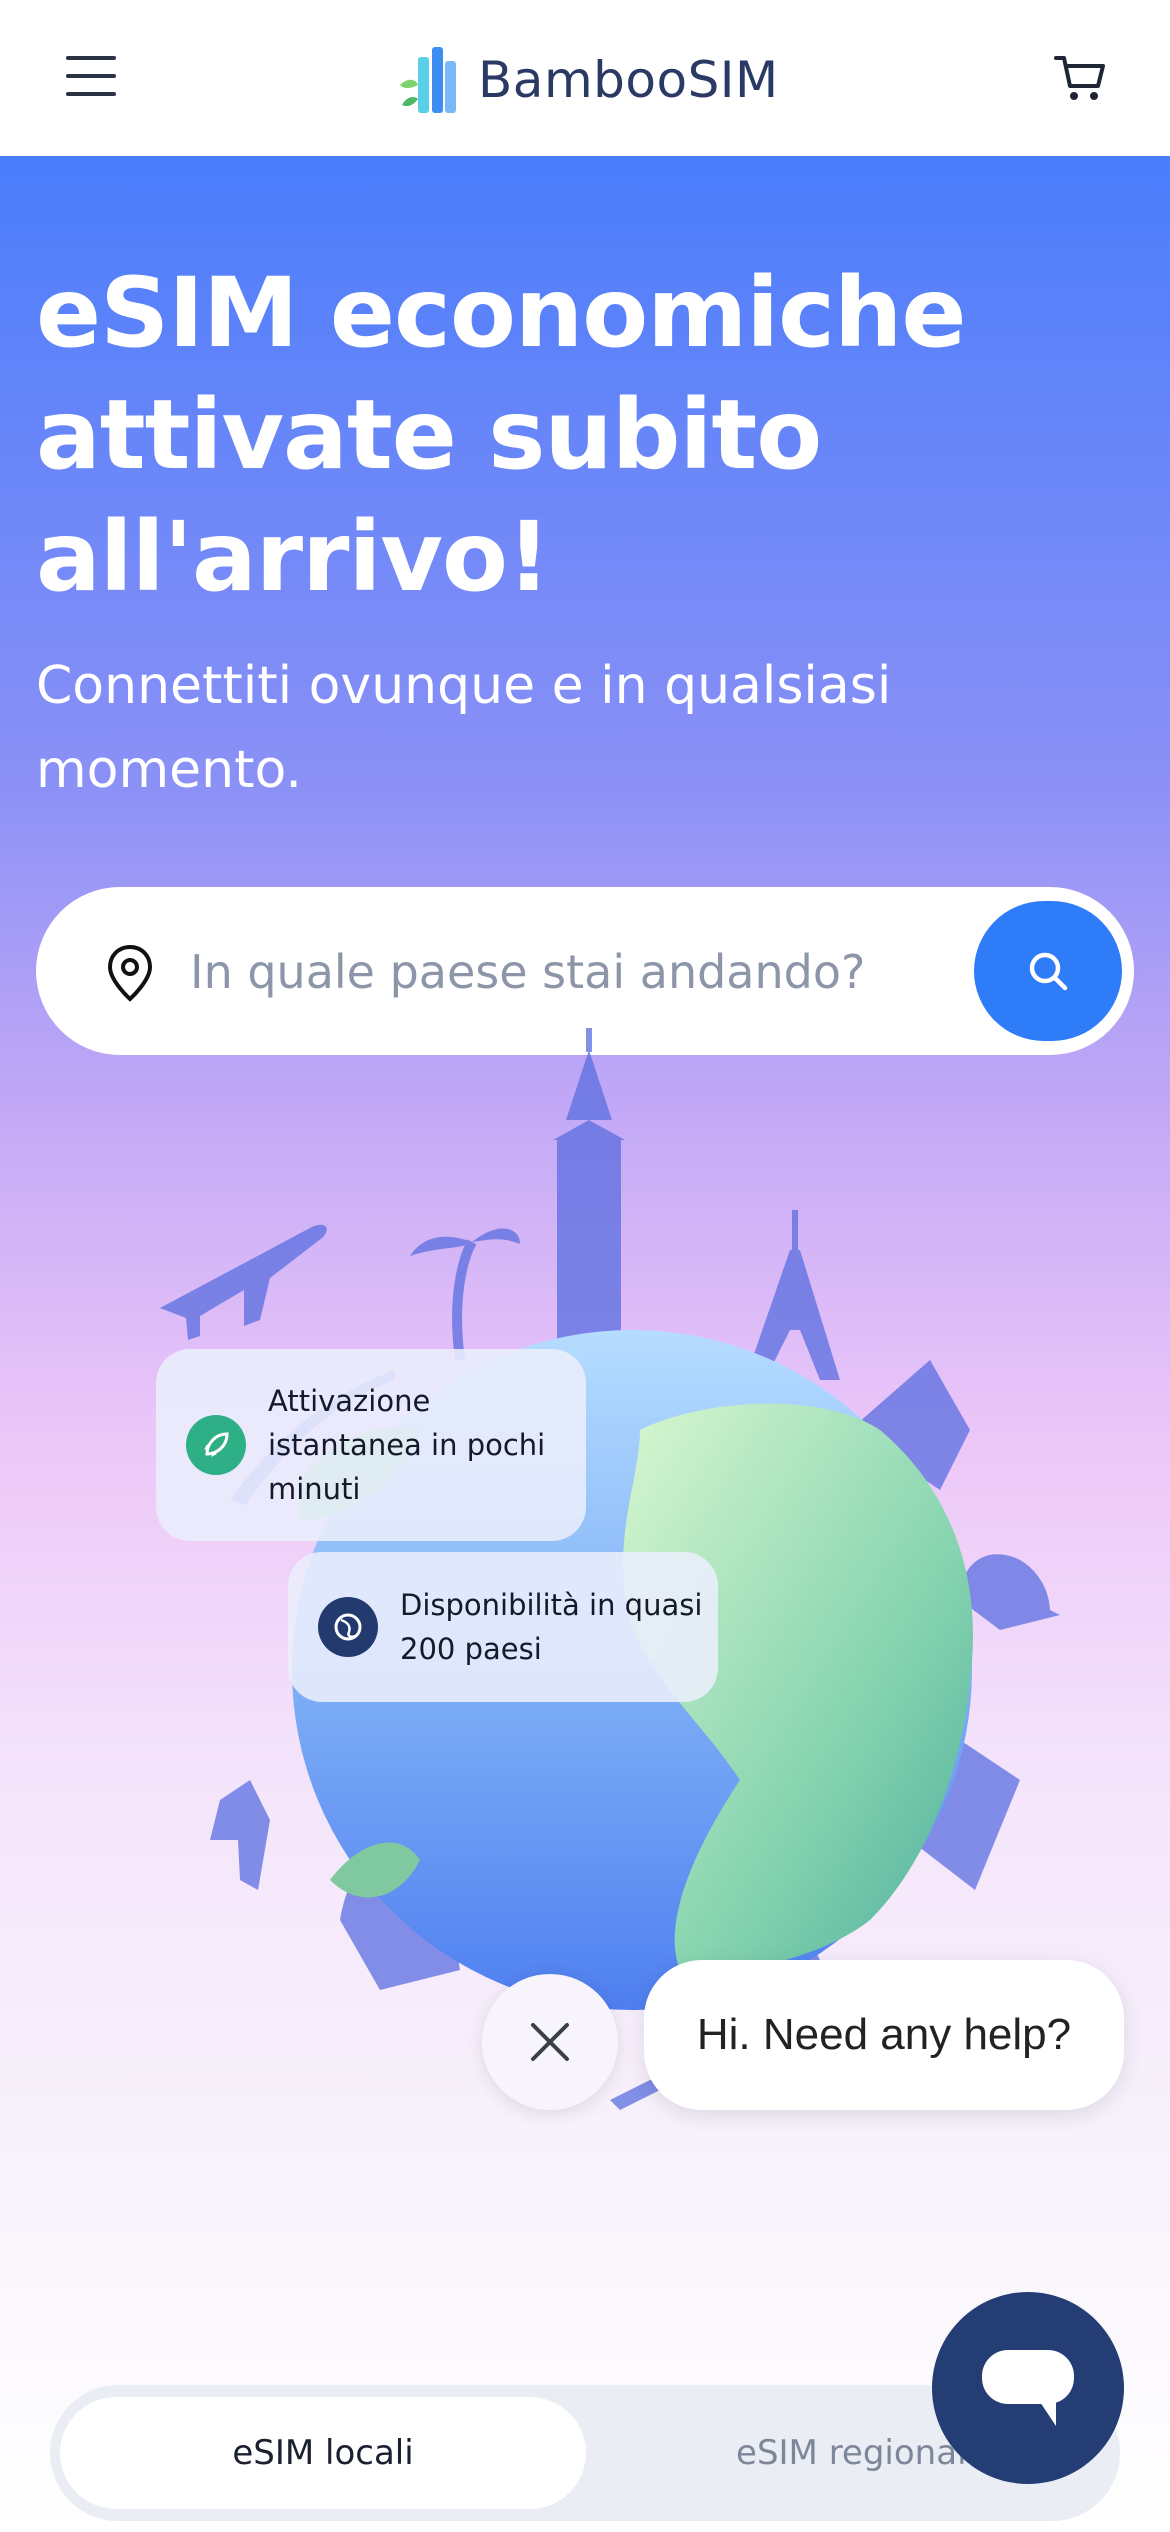 Image resolution: width=1170 pixels, height=2532 pixels. I want to click on globe-icon, so click(348, 1627).